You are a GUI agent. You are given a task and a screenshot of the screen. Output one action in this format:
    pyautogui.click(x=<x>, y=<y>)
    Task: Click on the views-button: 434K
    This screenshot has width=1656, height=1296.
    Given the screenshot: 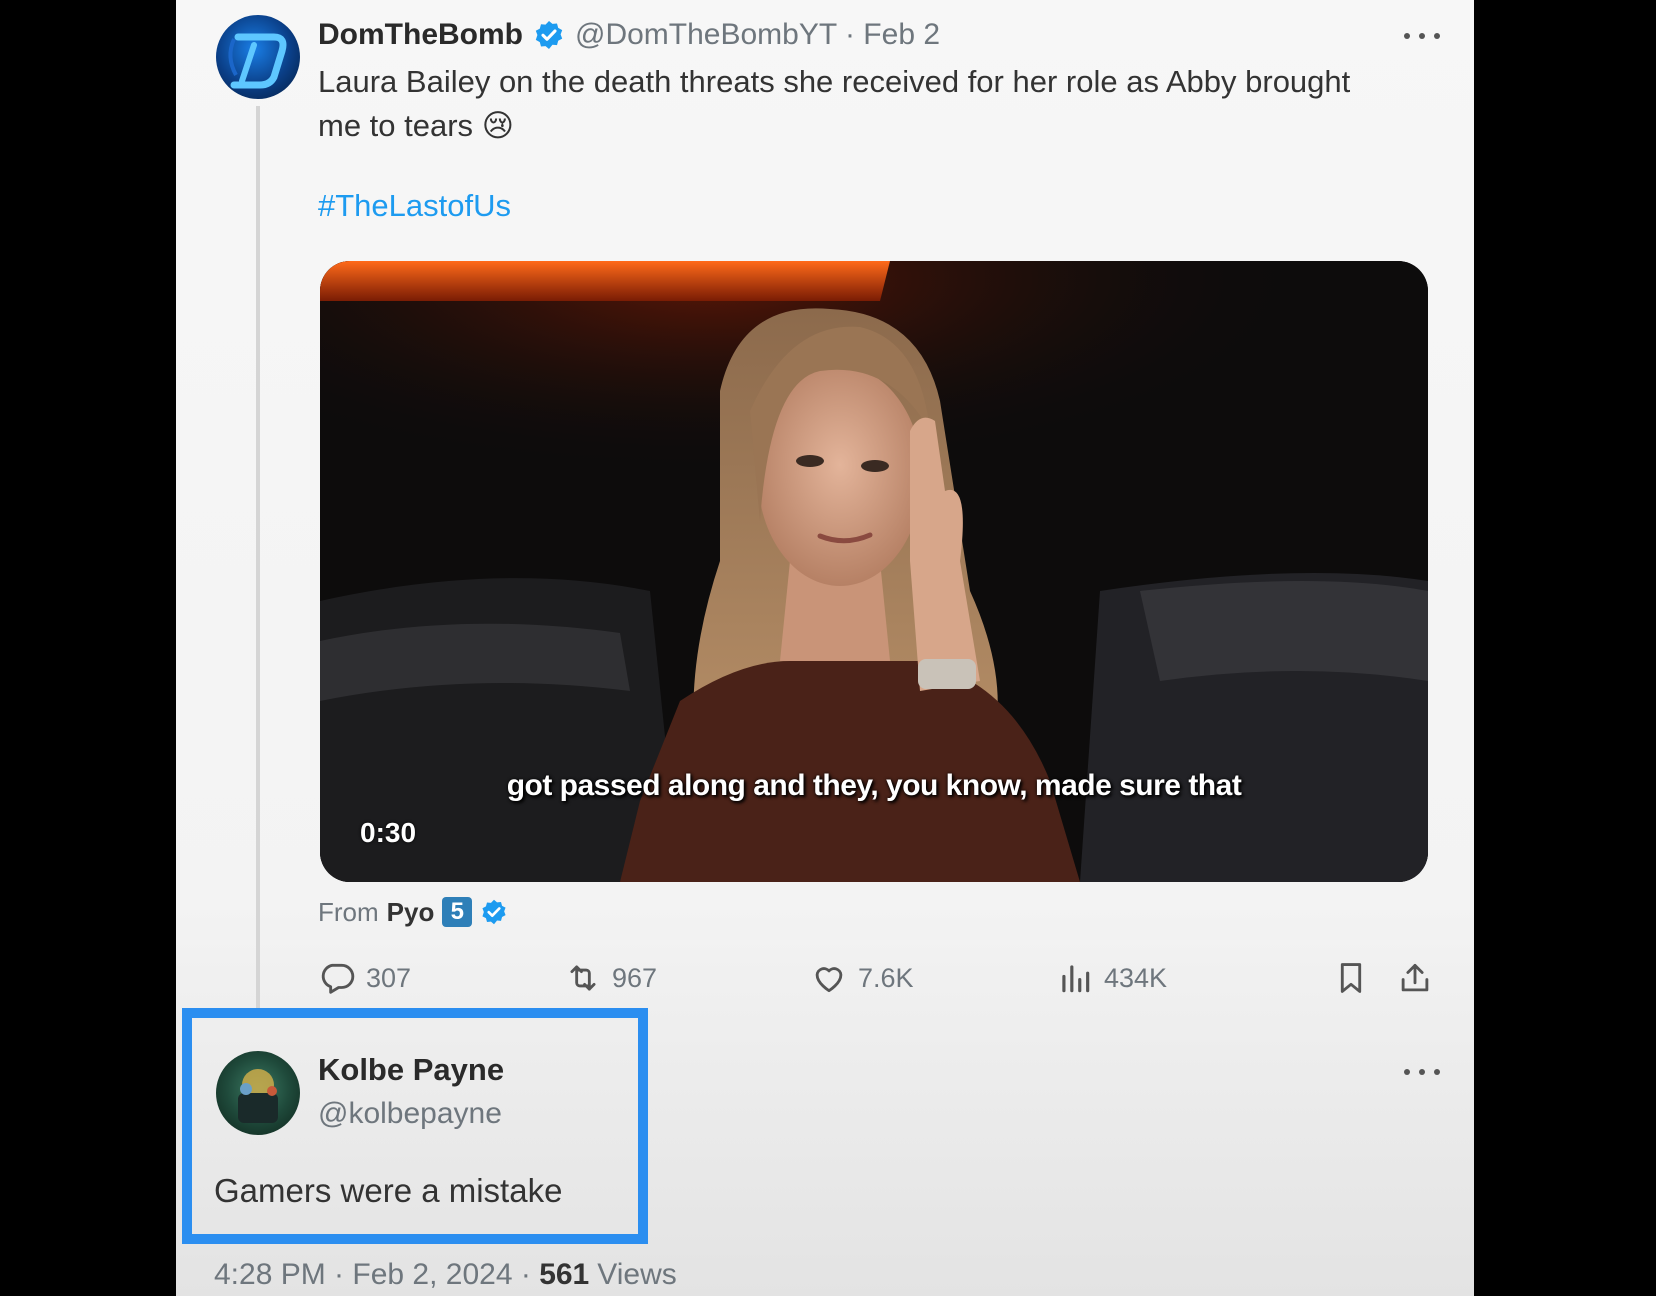 What is the action you would take?
    pyautogui.click(x=1111, y=978)
    